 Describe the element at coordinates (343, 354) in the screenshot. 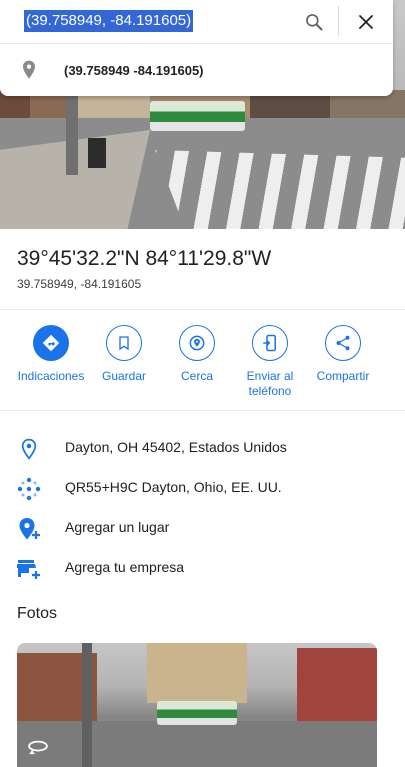

I see `share-button: Compartir` at that location.